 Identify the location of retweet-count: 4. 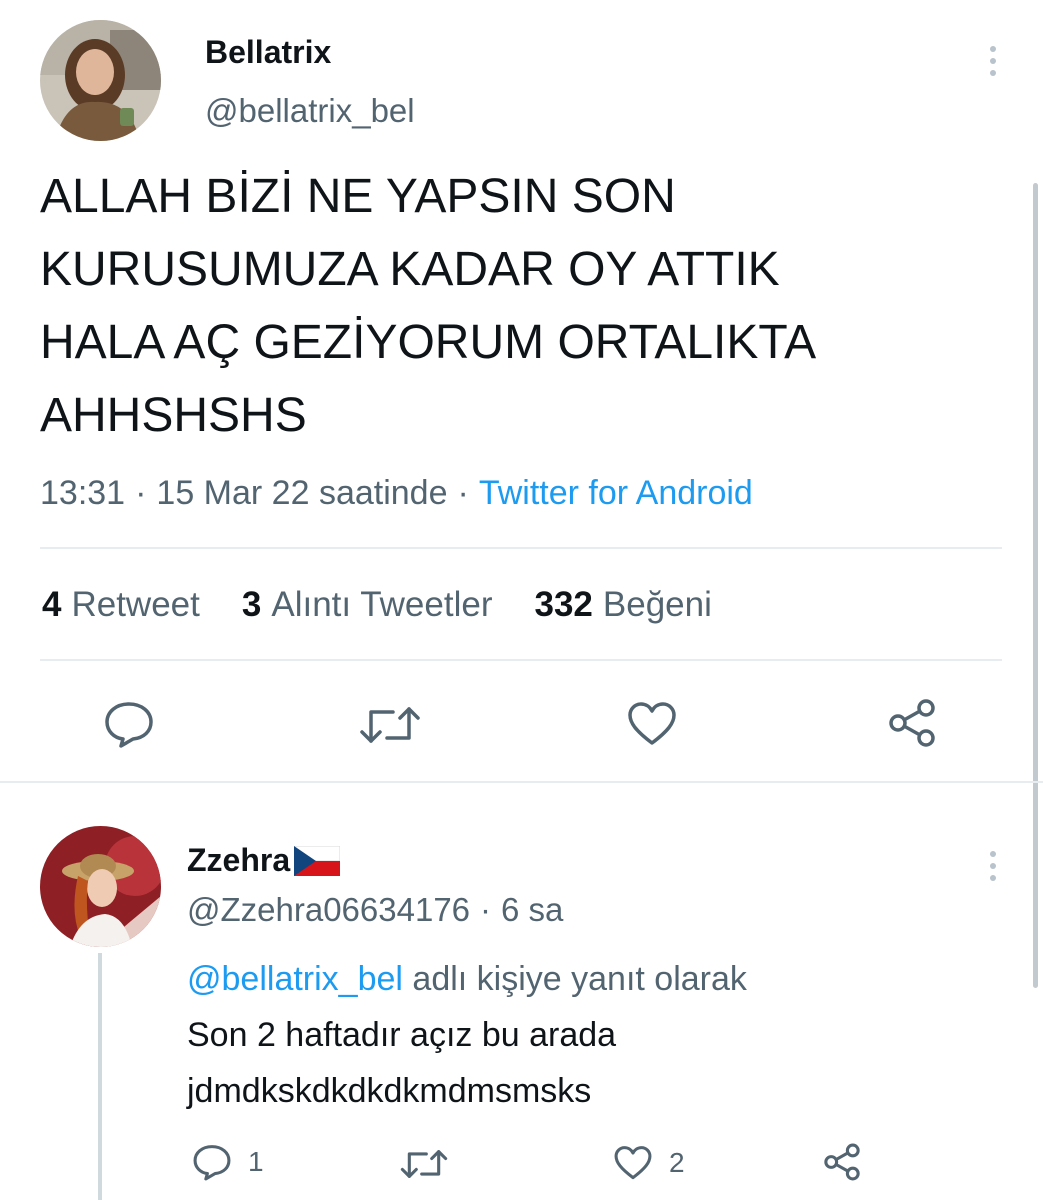
(52, 604).